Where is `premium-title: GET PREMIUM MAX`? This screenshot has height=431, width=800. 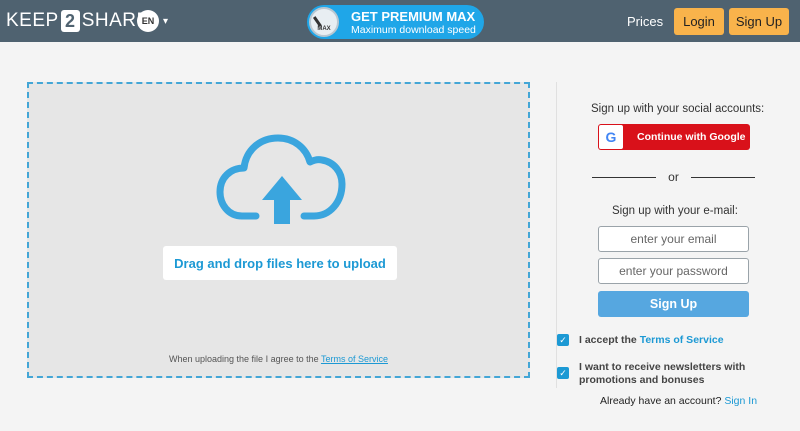
premium-title: GET PREMIUM MAX is located at coordinates (413, 16).